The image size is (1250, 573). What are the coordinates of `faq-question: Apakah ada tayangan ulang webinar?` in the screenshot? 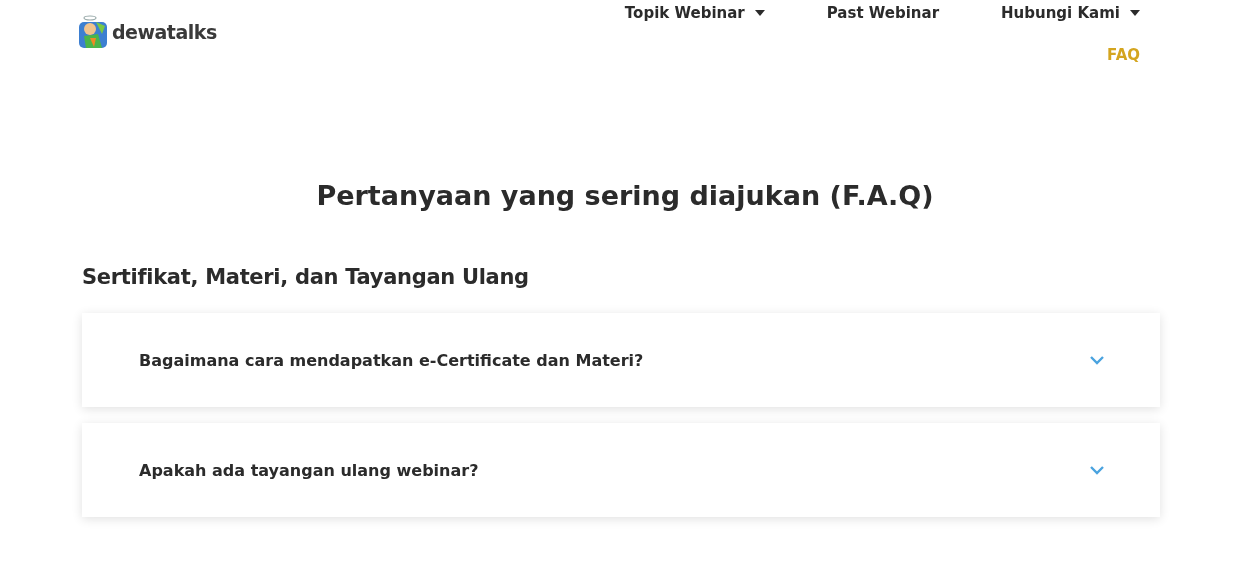 It's located at (621, 470).